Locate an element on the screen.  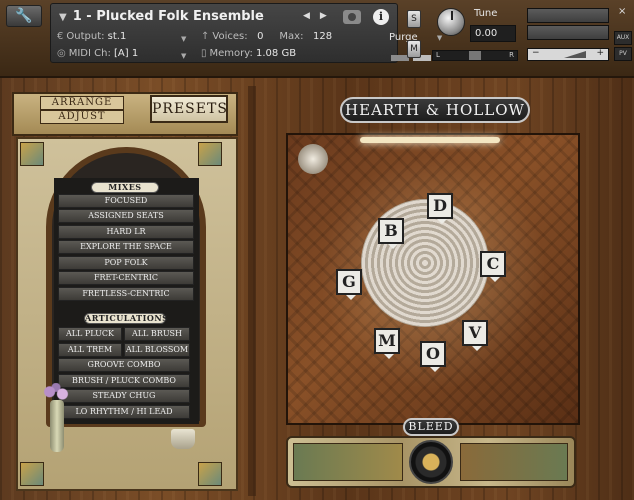
wrench-icon: 🔧 is located at coordinates (24, 16).